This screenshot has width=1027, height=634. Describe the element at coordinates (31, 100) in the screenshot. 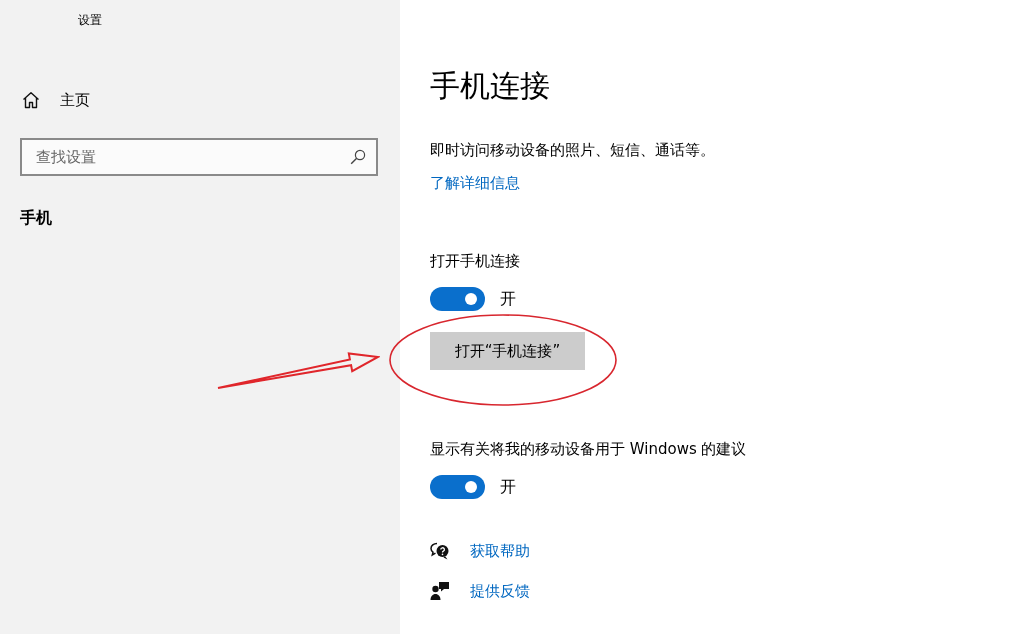

I see `home-icon` at that location.